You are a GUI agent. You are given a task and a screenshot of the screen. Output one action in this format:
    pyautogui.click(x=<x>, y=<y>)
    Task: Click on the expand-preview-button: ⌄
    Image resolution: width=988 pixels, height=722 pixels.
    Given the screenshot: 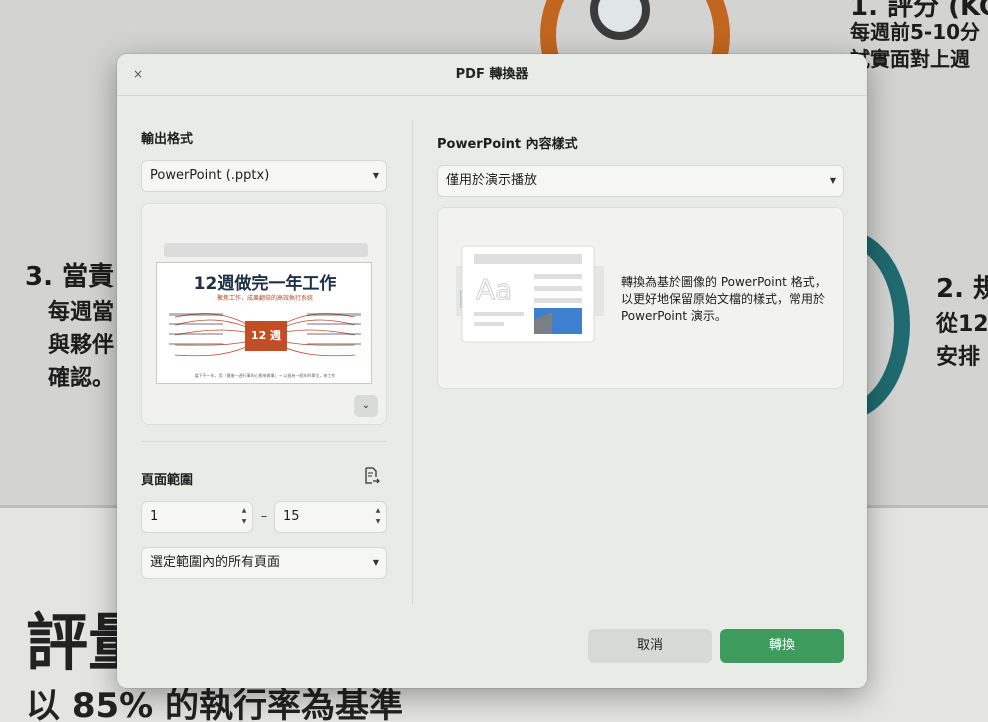 What is the action you would take?
    pyautogui.click(x=366, y=406)
    